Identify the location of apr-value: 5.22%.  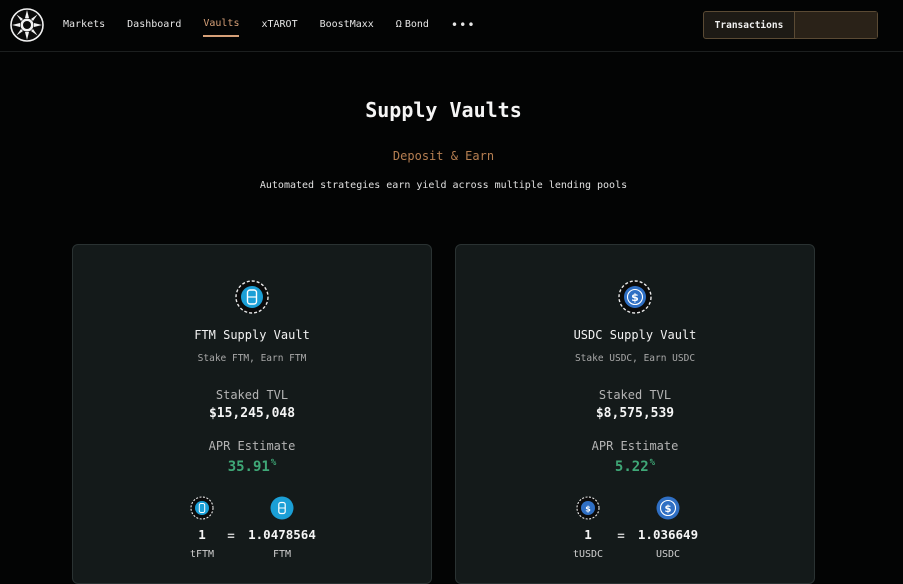
(635, 466).